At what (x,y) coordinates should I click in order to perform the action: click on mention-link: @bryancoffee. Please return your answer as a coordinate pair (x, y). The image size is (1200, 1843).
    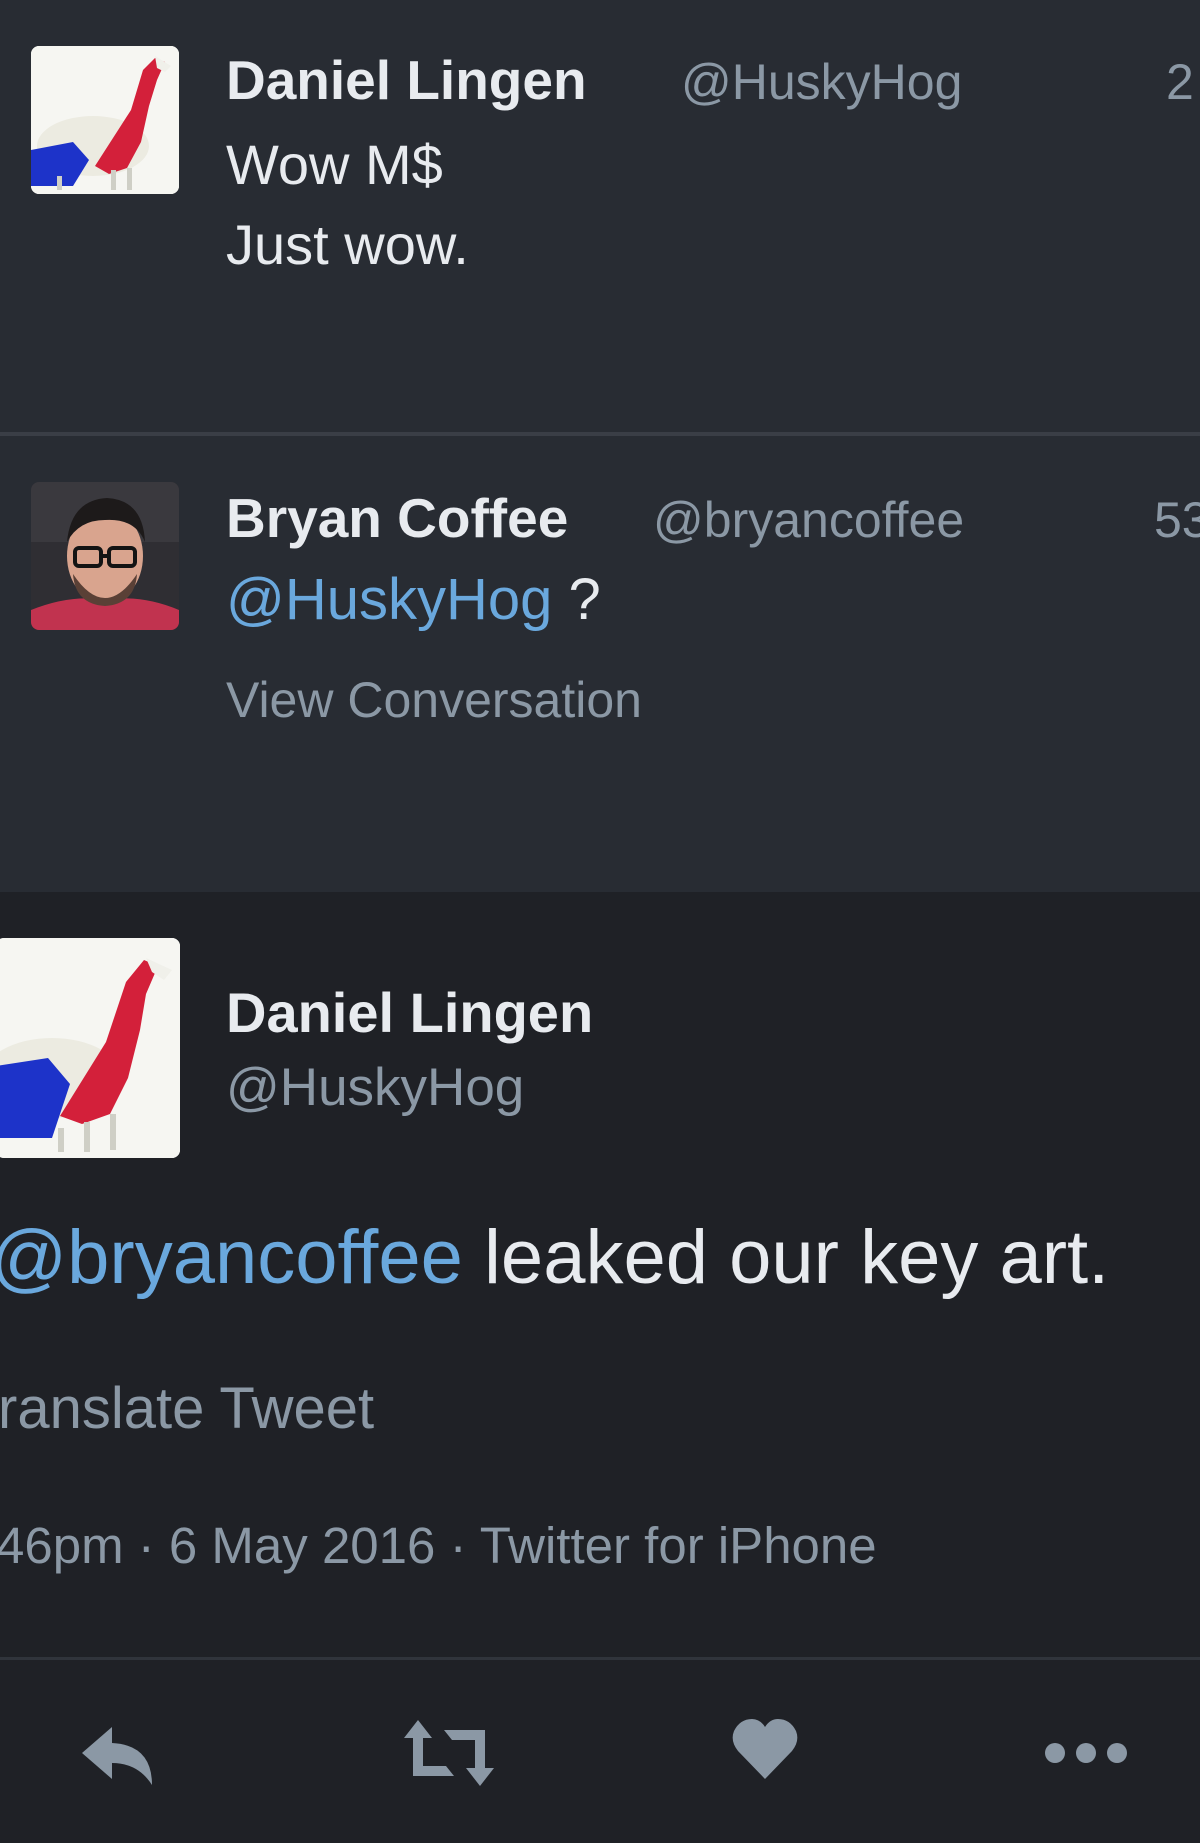
    Looking at the image, I should click on (231, 1257).